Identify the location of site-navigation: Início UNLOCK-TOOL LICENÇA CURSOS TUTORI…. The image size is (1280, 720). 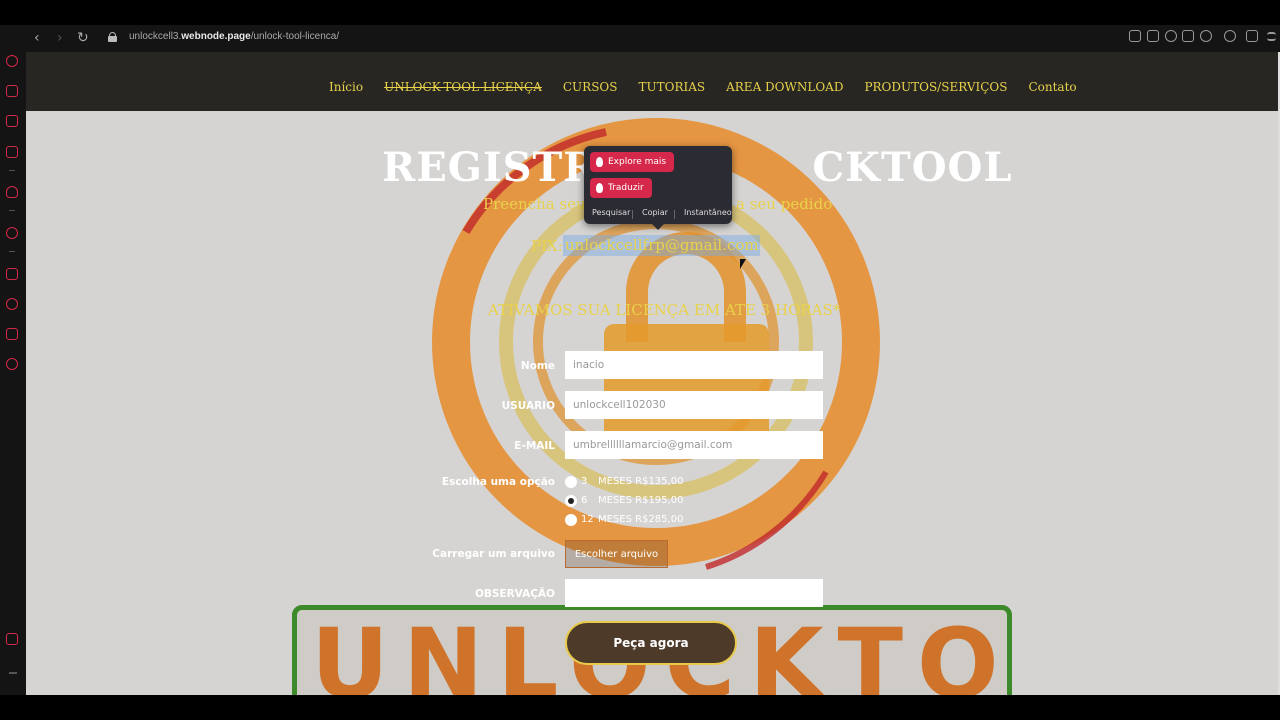
(652, 81).